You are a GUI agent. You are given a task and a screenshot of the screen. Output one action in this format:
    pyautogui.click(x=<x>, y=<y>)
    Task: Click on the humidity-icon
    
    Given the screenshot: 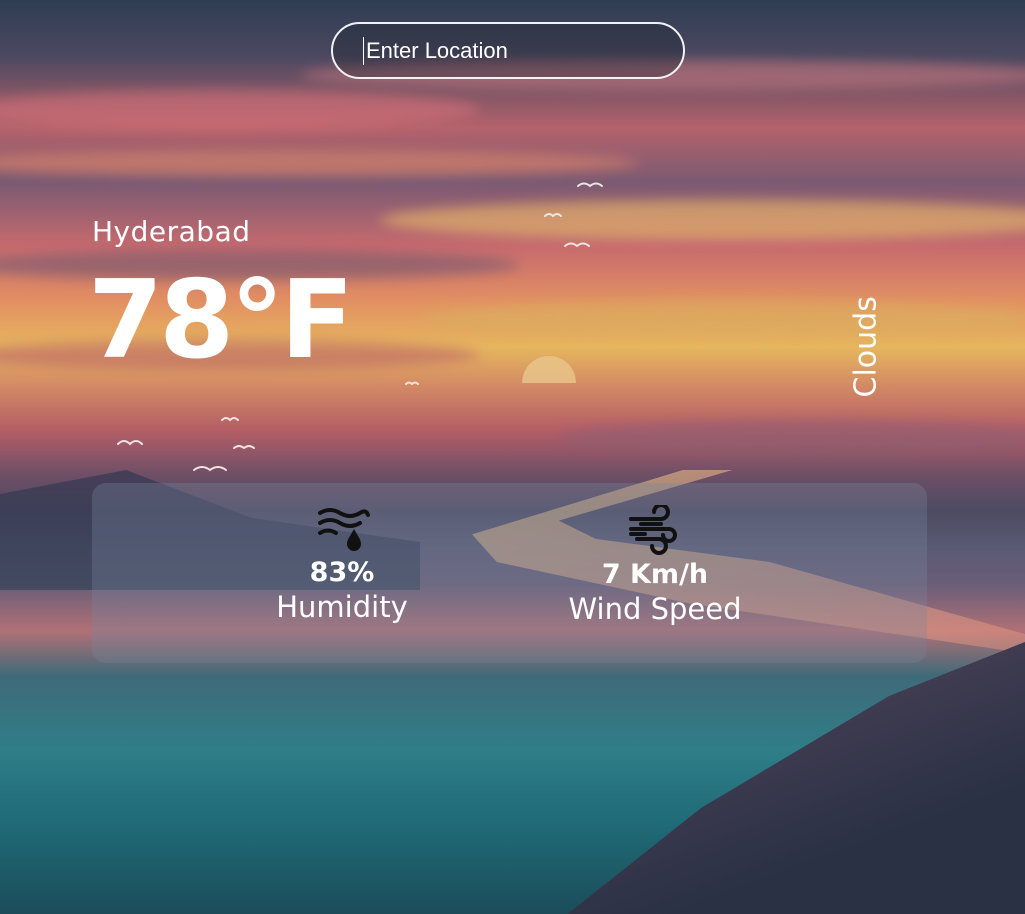 What is the action you would take?
    pyautogui.click(x=344, y=529)
    